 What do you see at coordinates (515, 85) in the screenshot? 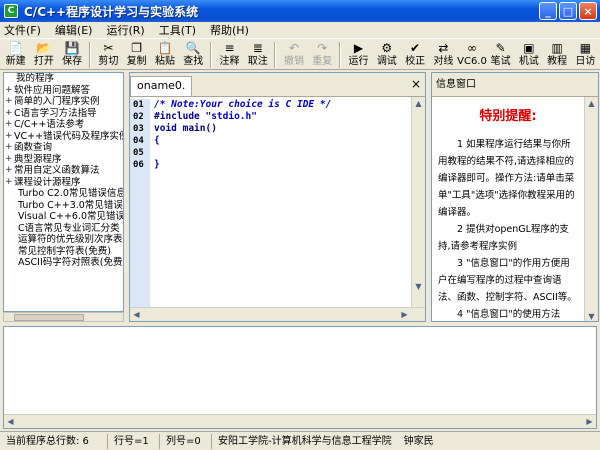
I see `info-window-header: 信息窗口` at bounding box center [515, 85].